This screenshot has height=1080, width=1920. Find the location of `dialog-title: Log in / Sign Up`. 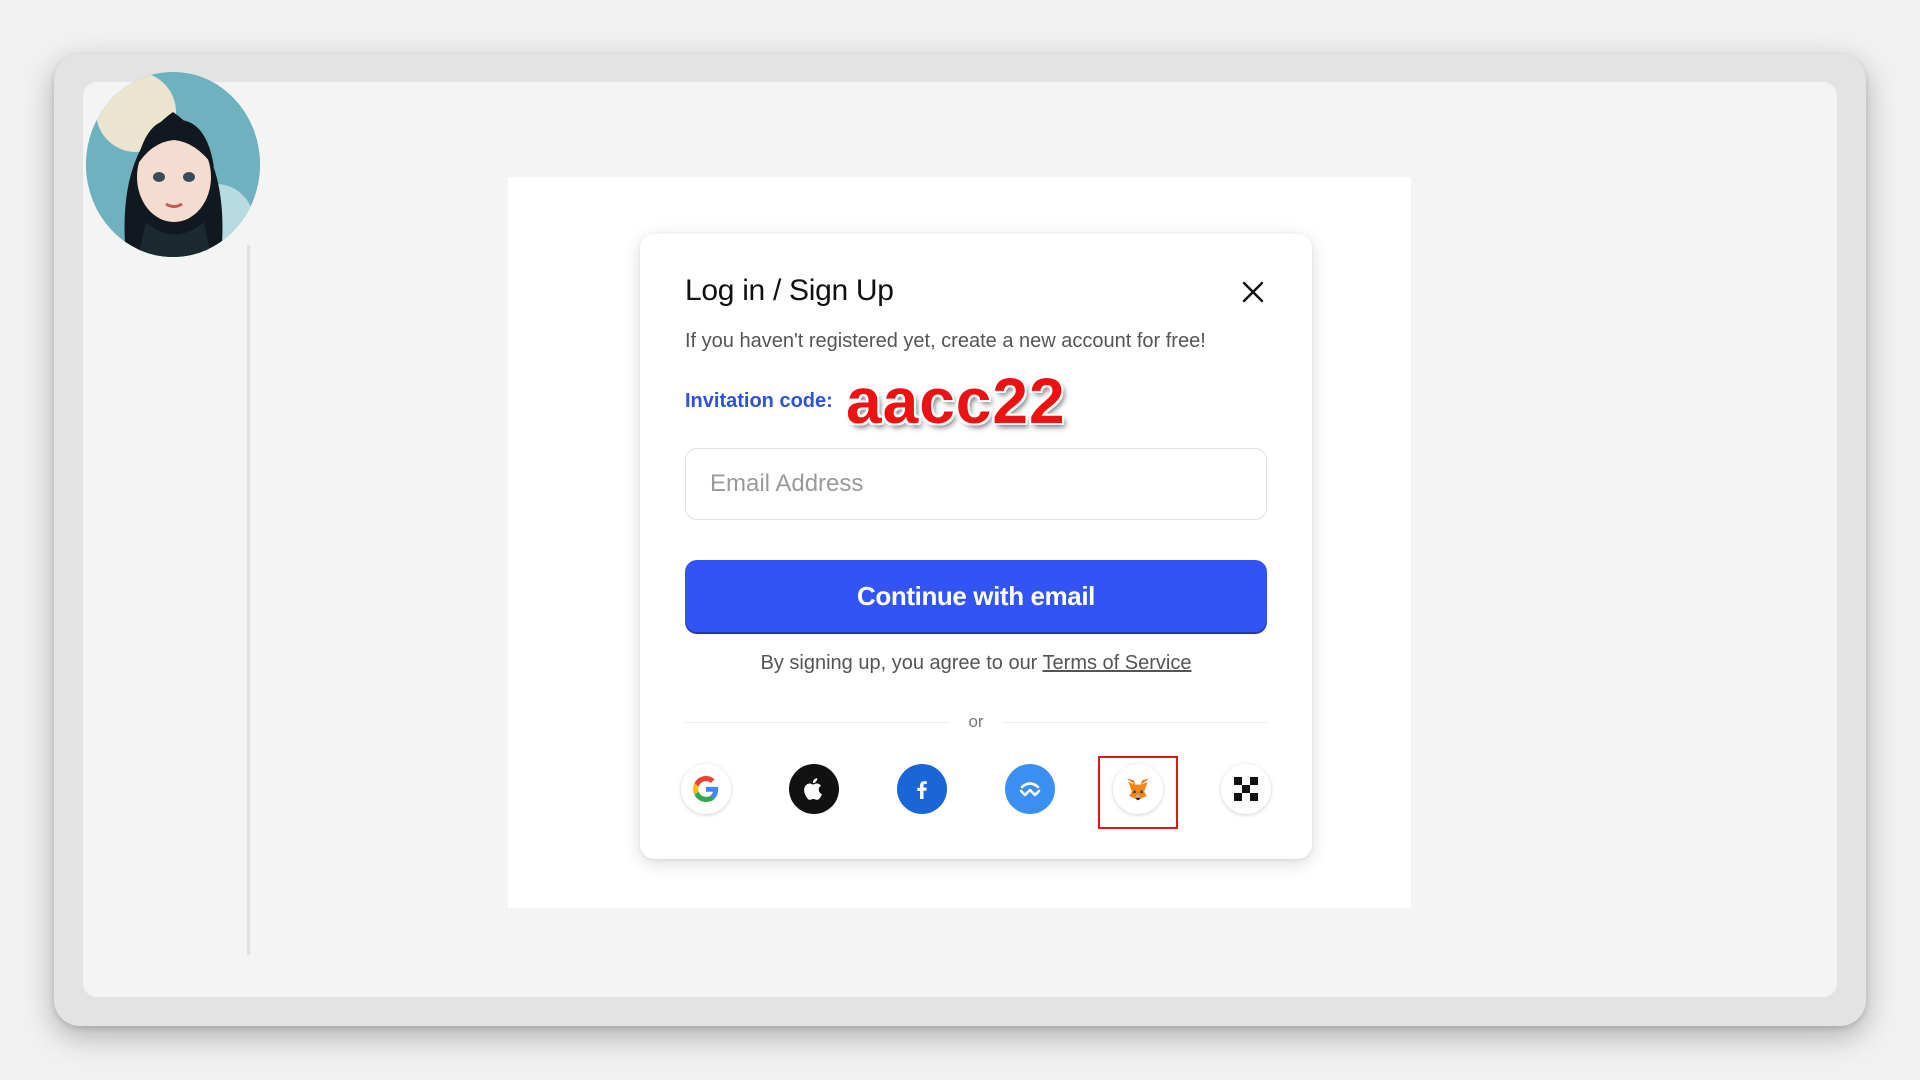

dialog-title: Log in / Sign Up is located at coordinates (789, 290).